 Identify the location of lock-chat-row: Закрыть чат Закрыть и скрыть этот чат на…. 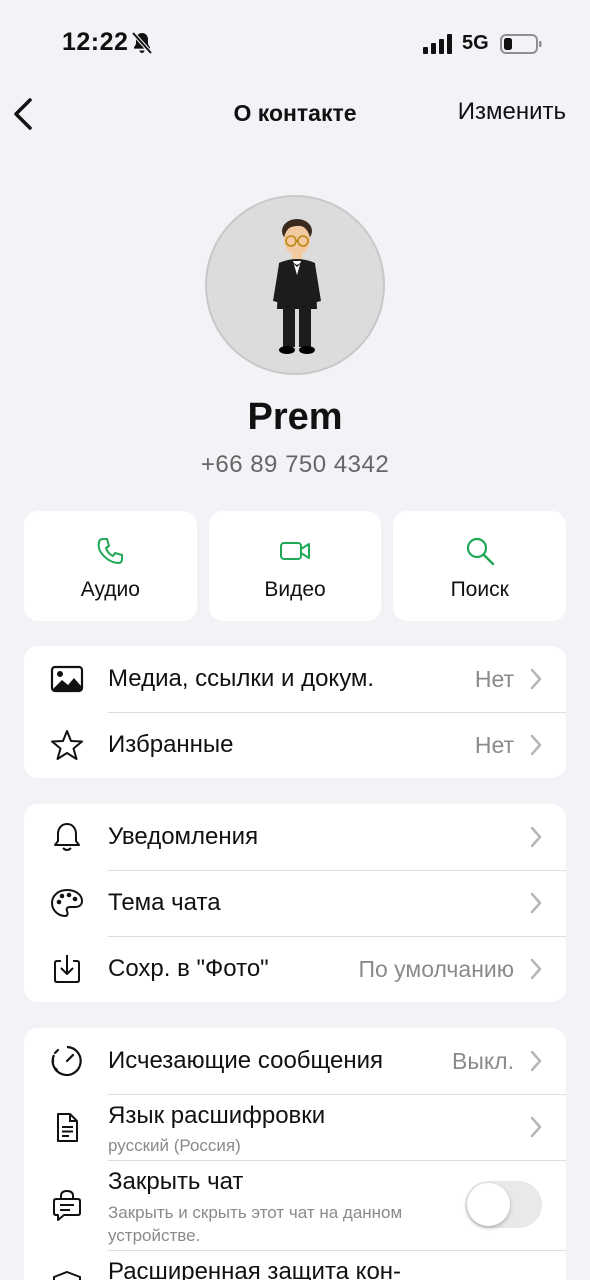
(295, 1205).